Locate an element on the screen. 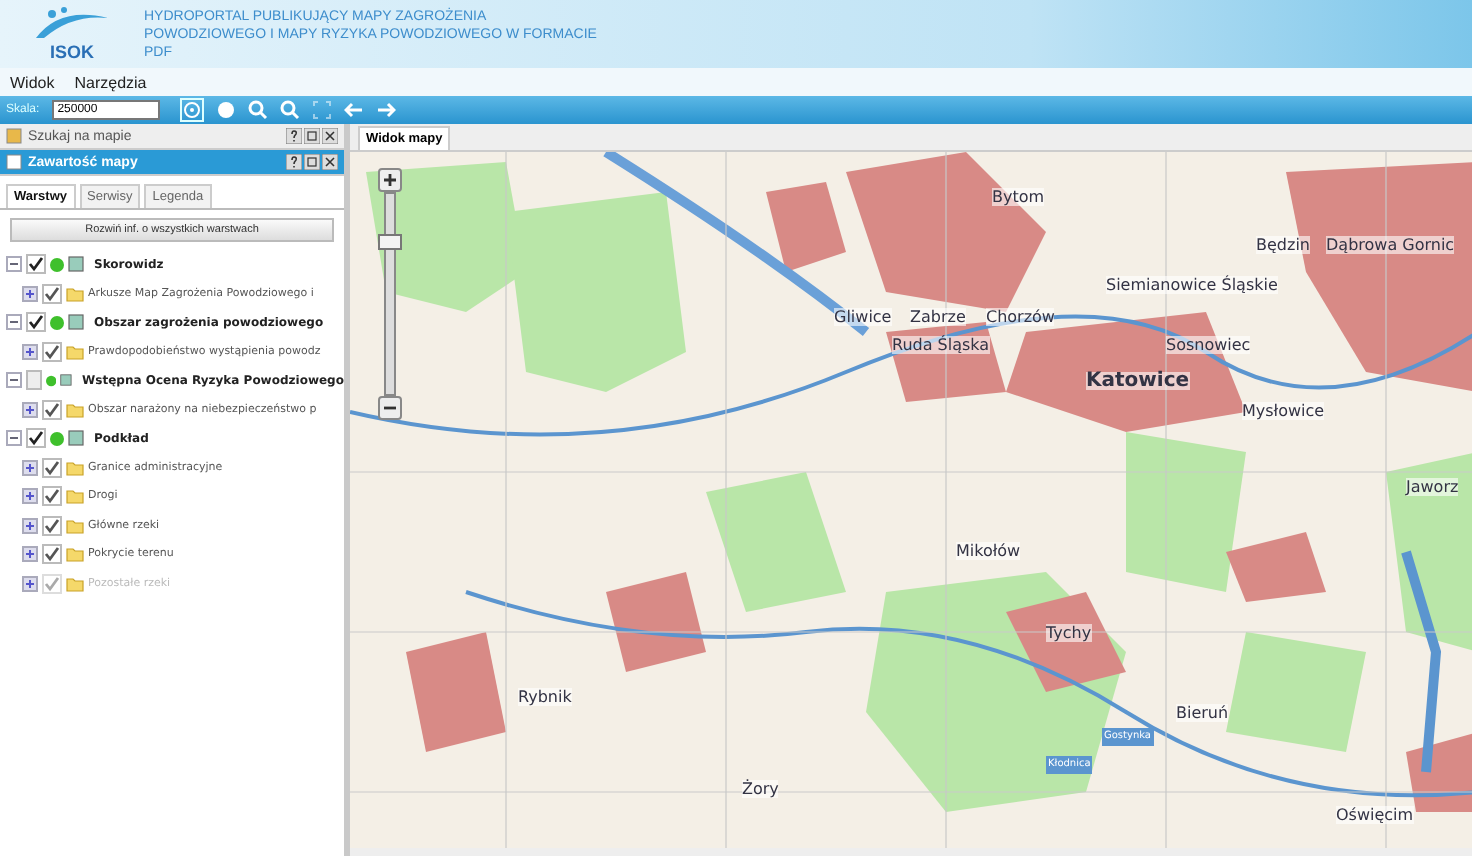 The height and width of the screenshot is (856, 1472). place-label: Ruda Śląska is located at coordinates (941, 345).